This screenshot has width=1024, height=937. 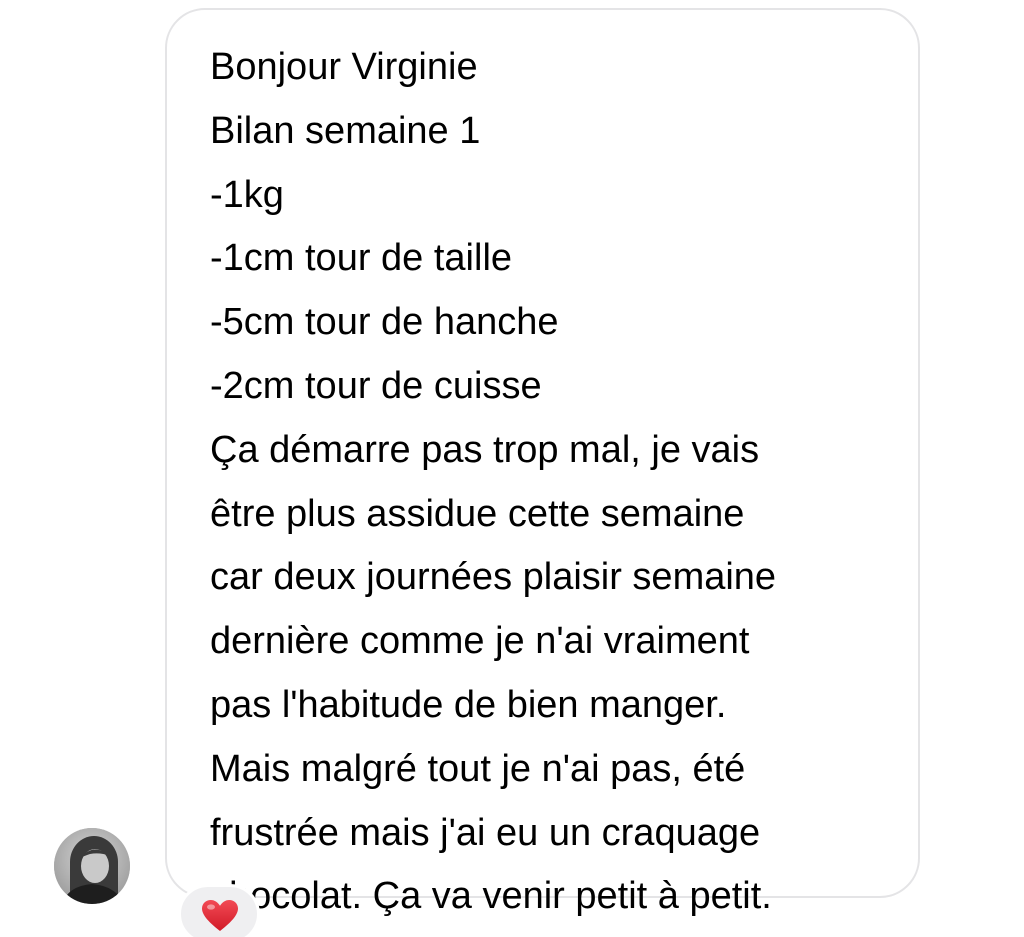 What do you see at coordinates (485, 449) in the screenshot?
I see `message-line: Ça démarre pas trop mal, je vais` at bounding box center [485, 449].